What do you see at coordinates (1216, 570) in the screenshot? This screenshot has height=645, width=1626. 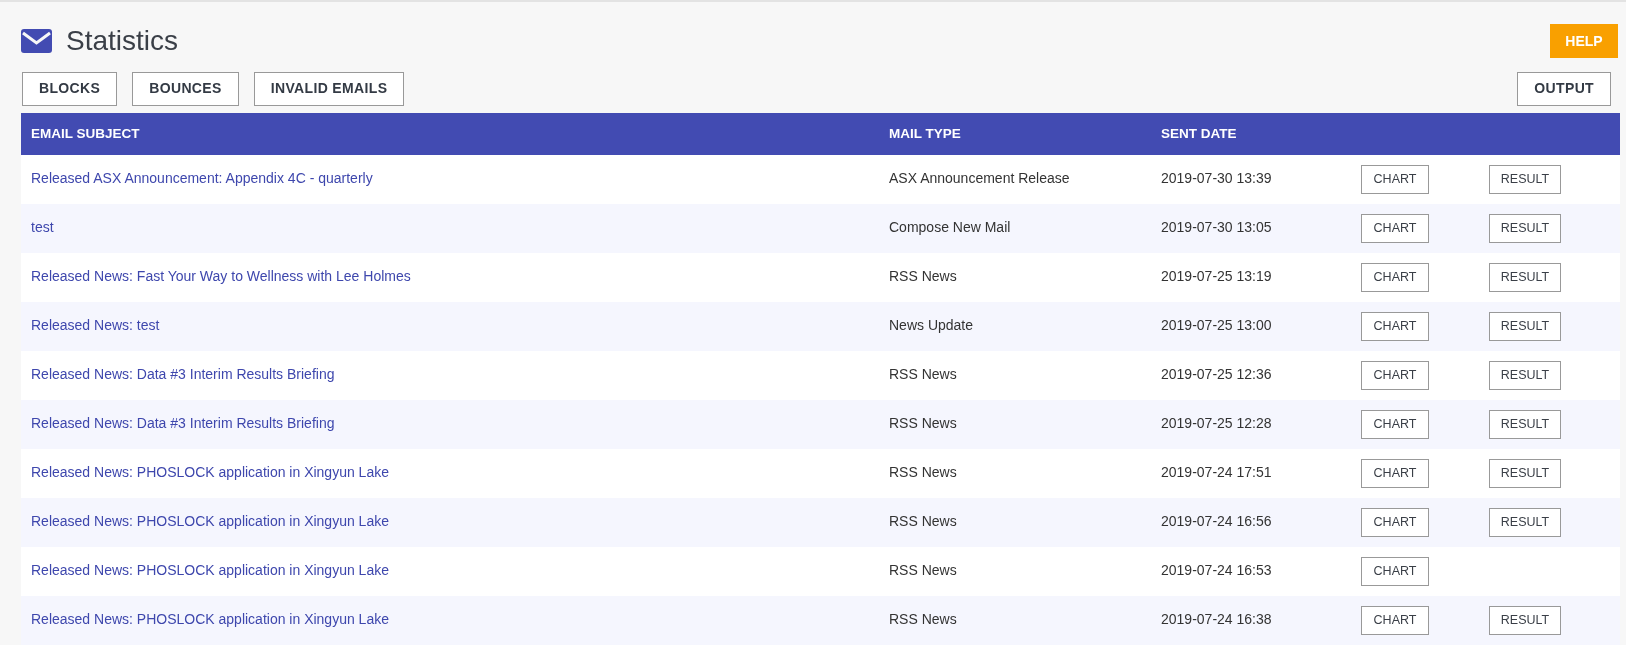 I see `table-cell: 2019-07-24 16:53` at bounding box center [1216, 570].